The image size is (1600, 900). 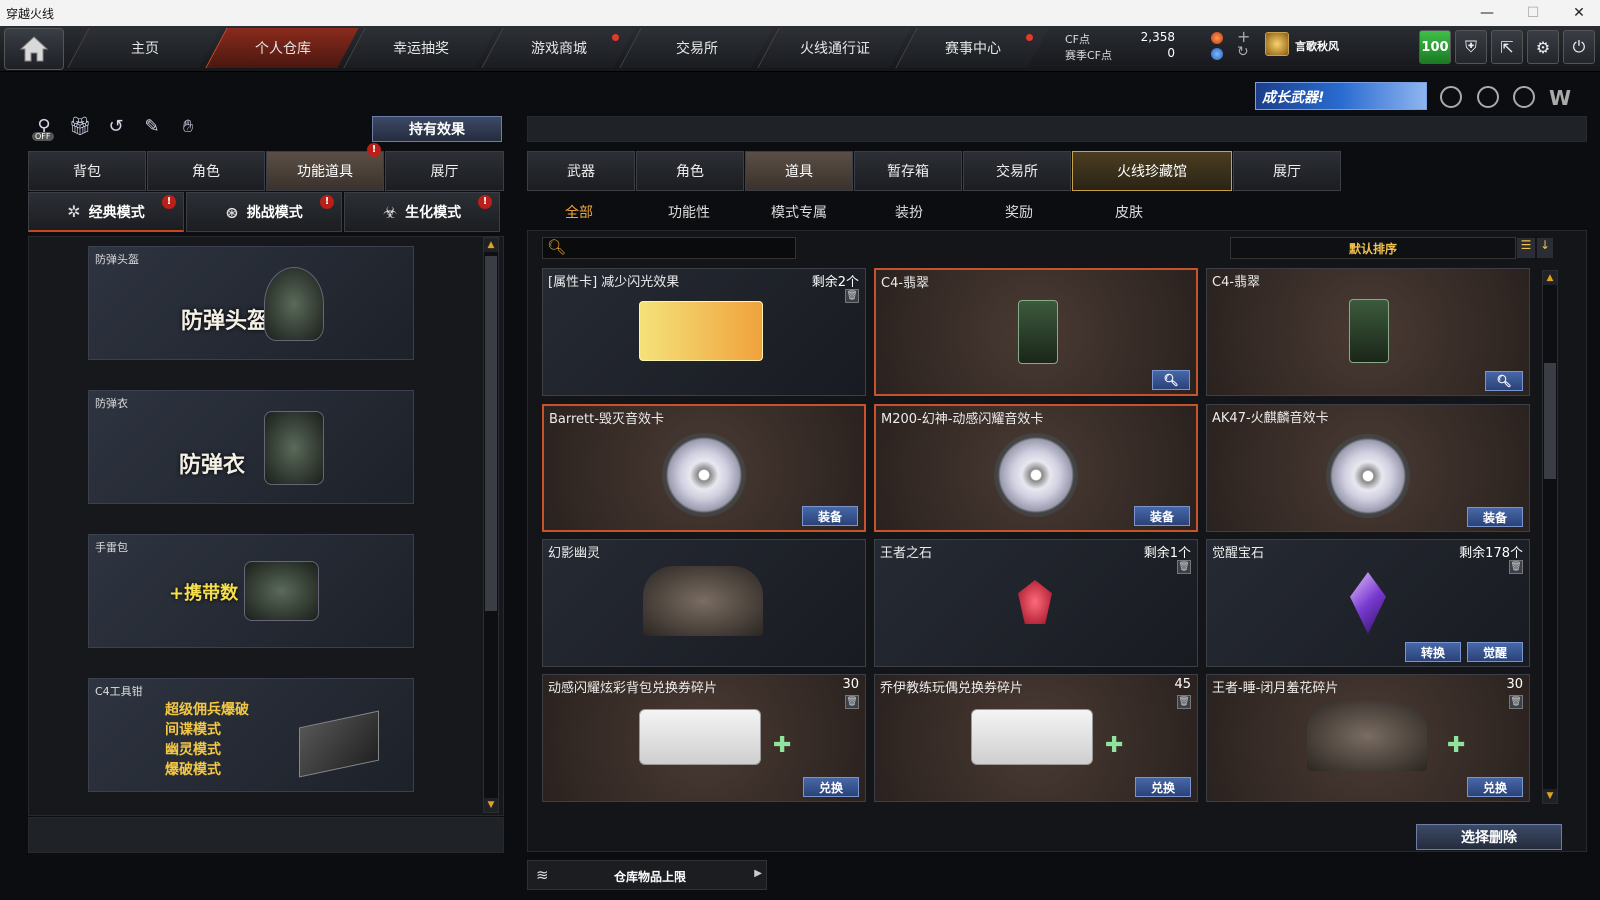 I want to click on item-card: 觉醒宝石 剩余178个 🗑︎ 转换 觉醒, so click(x=1368, y=603).